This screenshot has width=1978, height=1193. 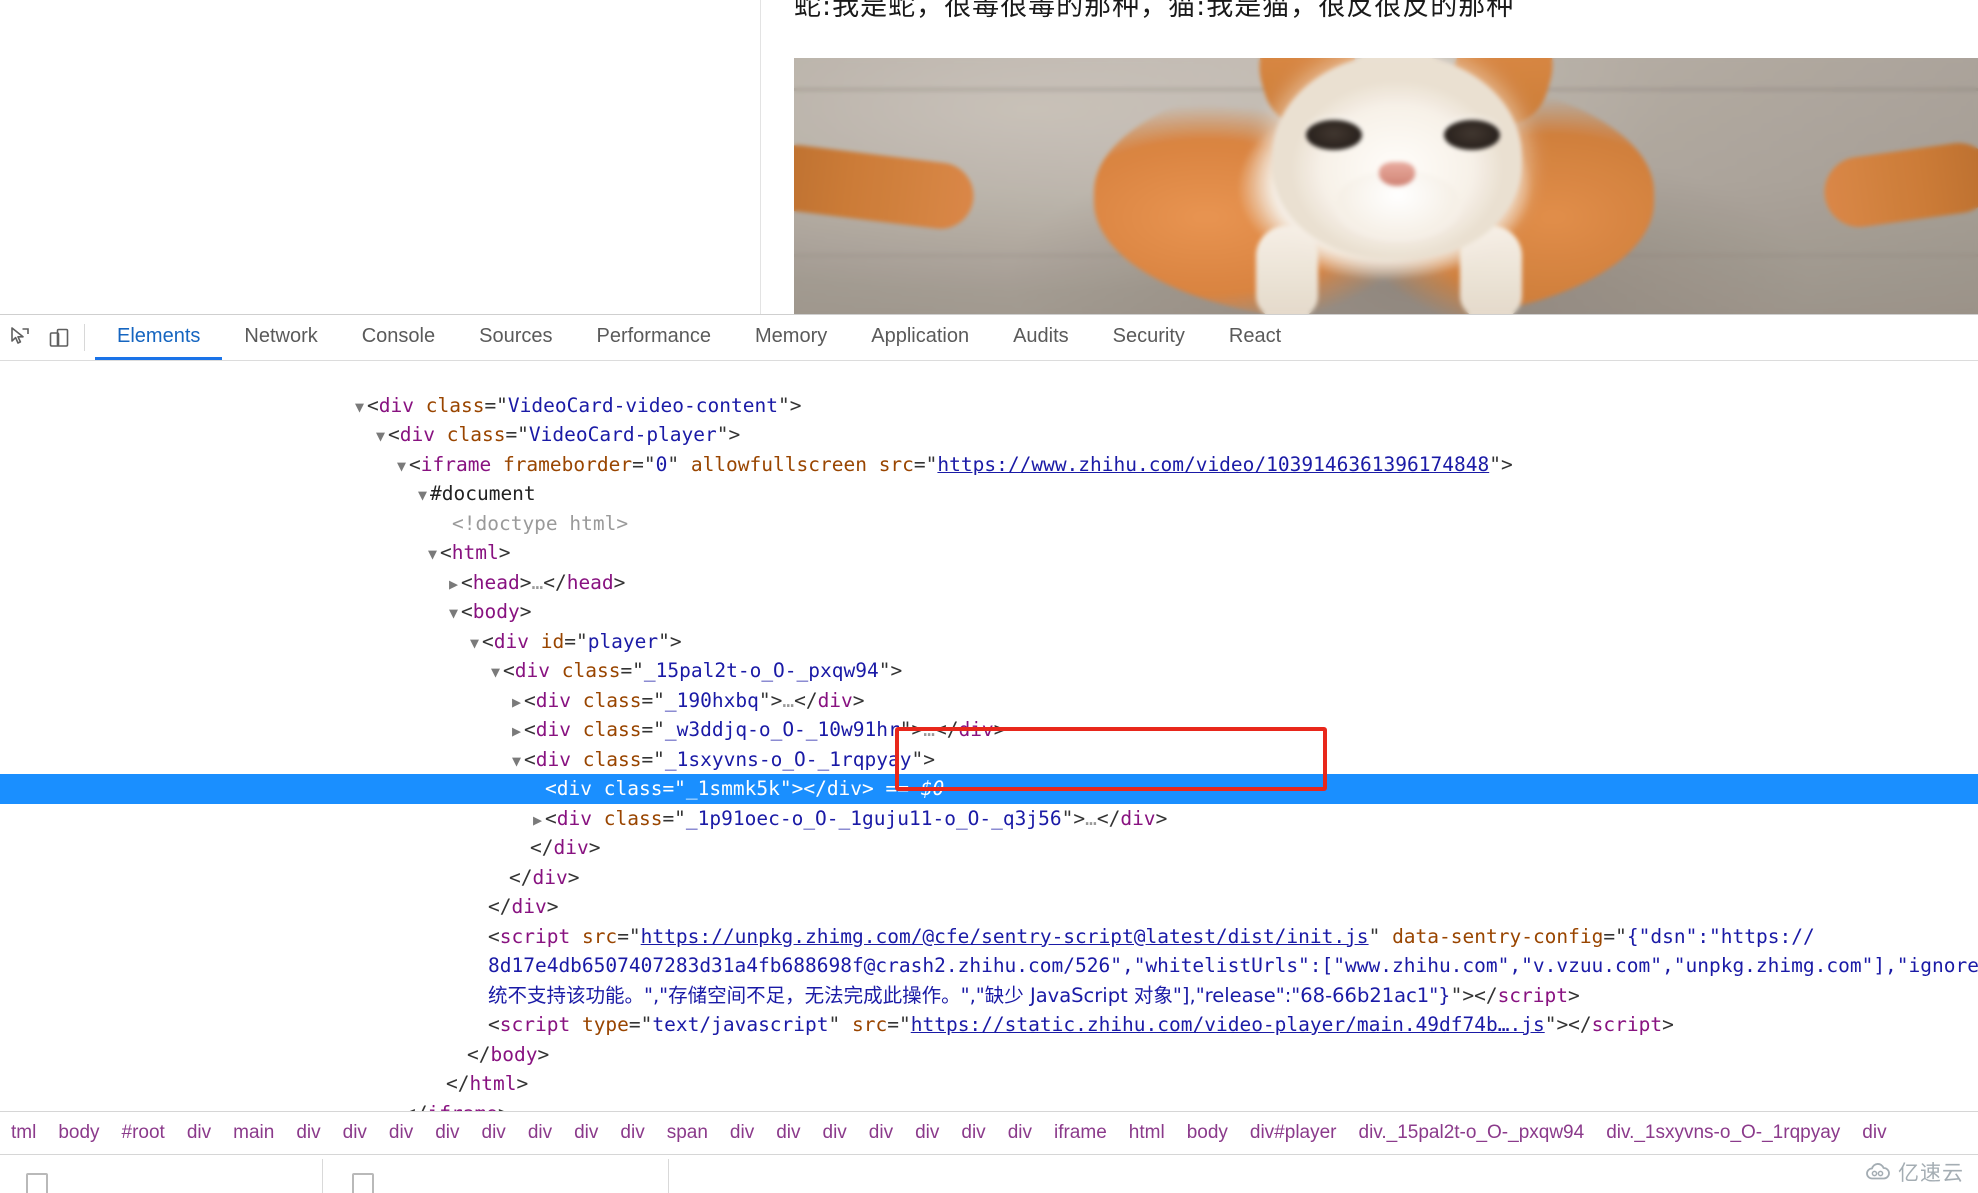 I want to click on dom-node-pseudo-before, so click(x=989, y=376).